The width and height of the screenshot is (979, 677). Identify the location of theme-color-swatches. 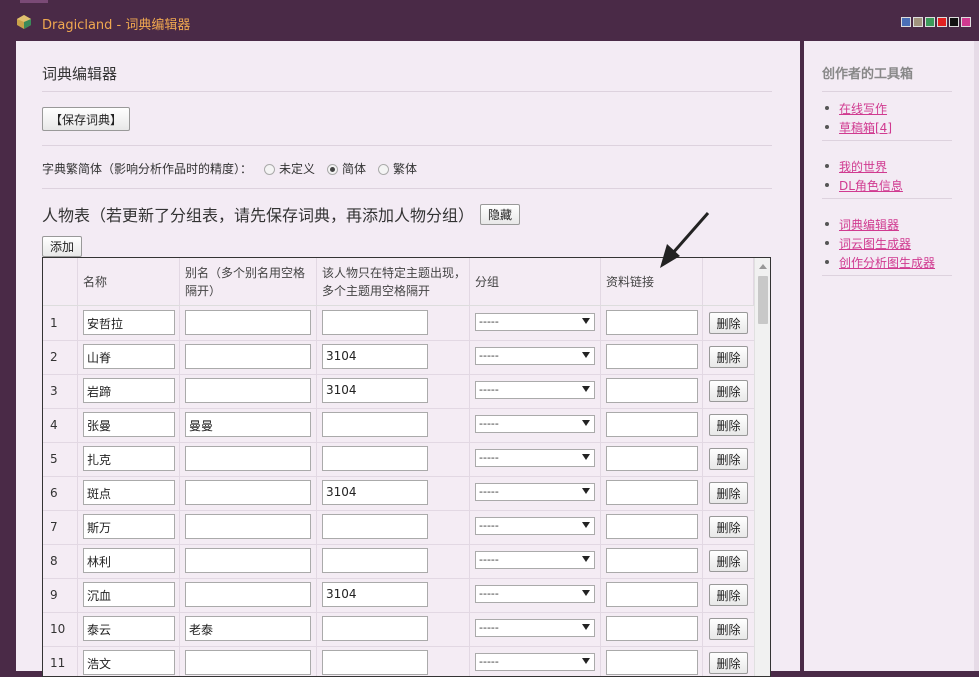
(936, 22).